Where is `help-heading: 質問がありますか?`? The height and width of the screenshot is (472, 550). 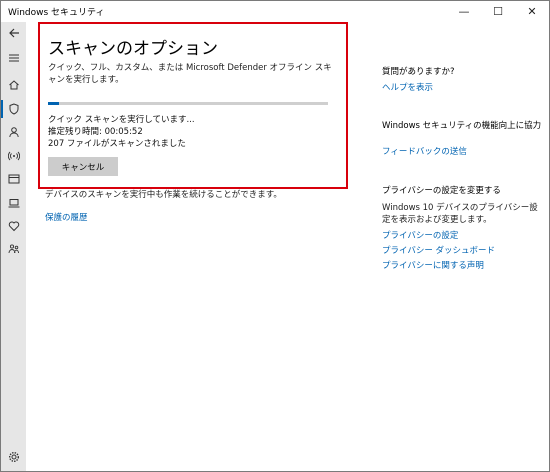 help-heading: 質問がありますか? is located at coordinates (418, 72).